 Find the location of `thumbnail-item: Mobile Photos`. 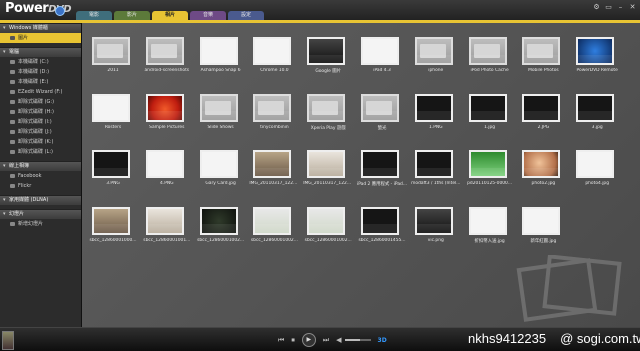

thumbnail-item: Mobile Photos is located at coordinates (545, 65).